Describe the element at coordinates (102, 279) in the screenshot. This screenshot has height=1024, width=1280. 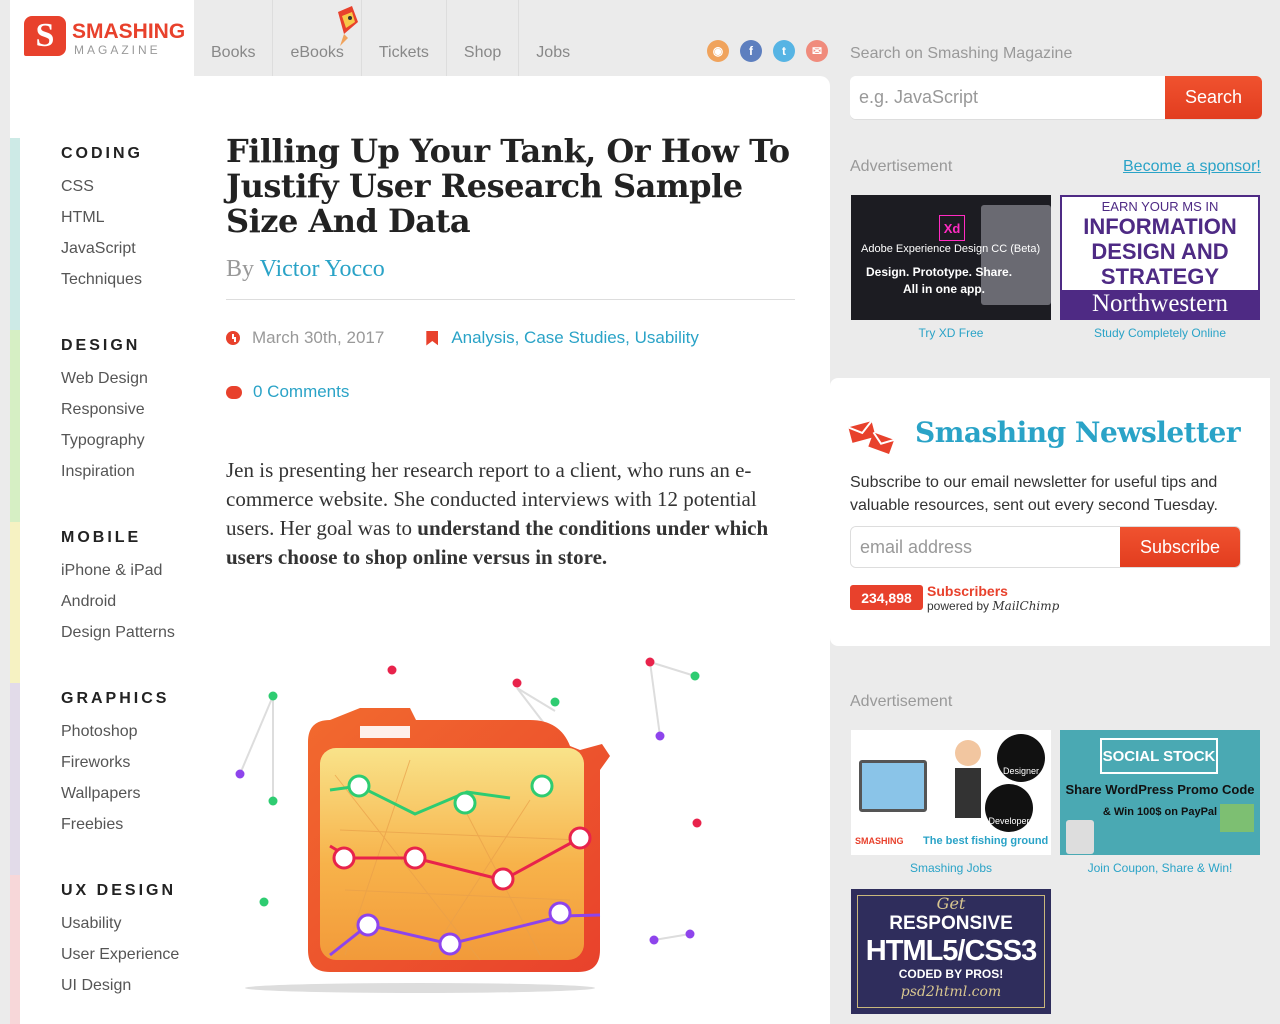
I see `sidebar-link-techniques: Techniques` at that location.